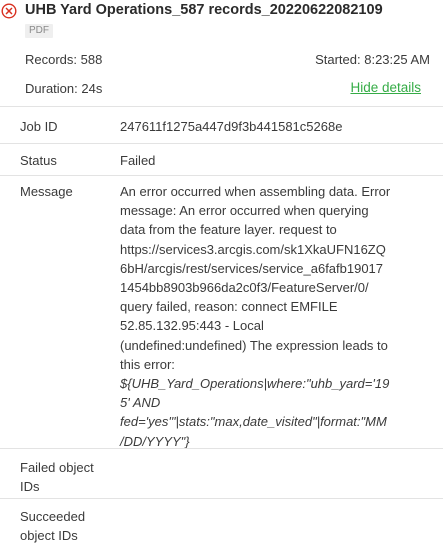 Image resolution: width=443 pixels, height=551 pixels. Describe the element at coordinates (57, 477) in the screenshot. I see `failed-object-ids-label: Failed object IDs` at that location.